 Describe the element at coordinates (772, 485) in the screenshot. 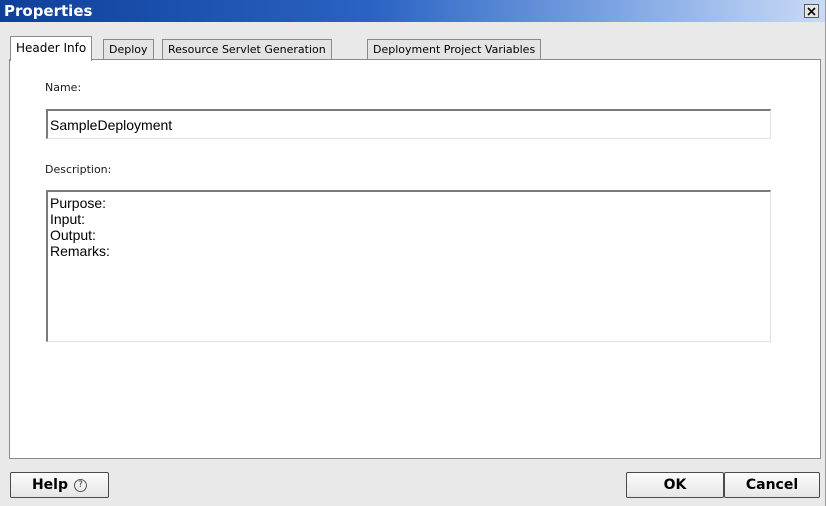

I see `cancel-button: Cancel` at that location.